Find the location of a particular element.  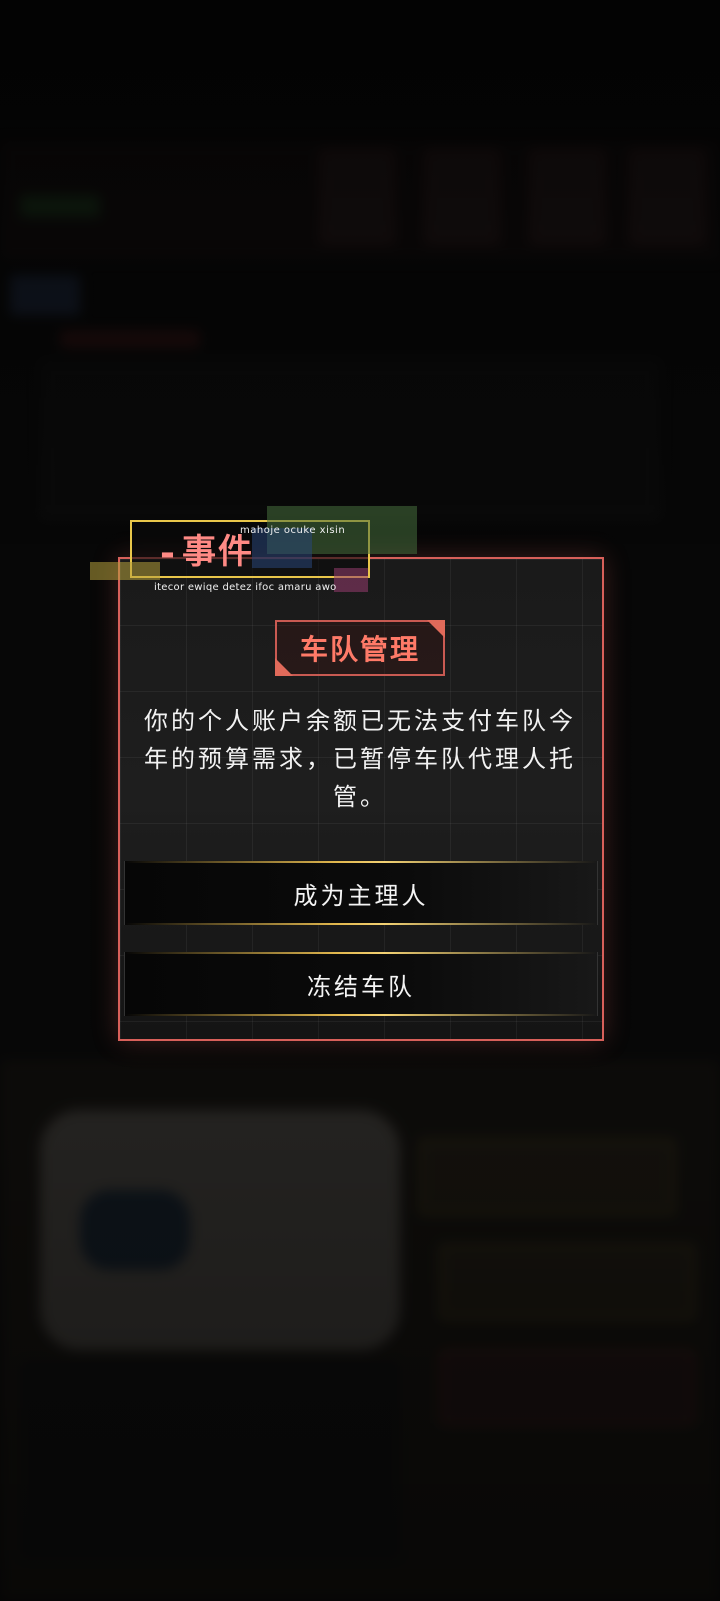

dialog-heading-box: 车队管理 is located at coordinates (360, 648).